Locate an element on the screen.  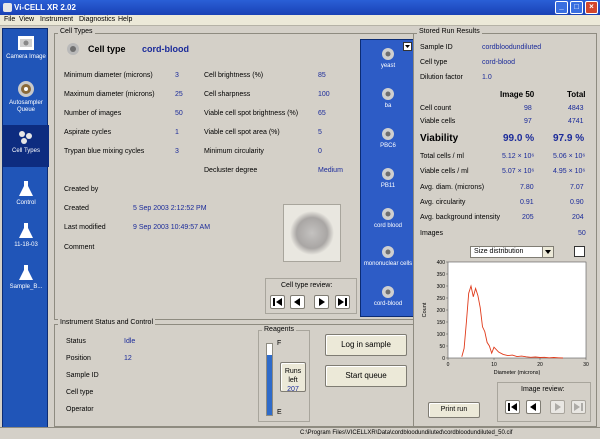
chart-y-tick-label: 100 is located at coordinates (441, 335).